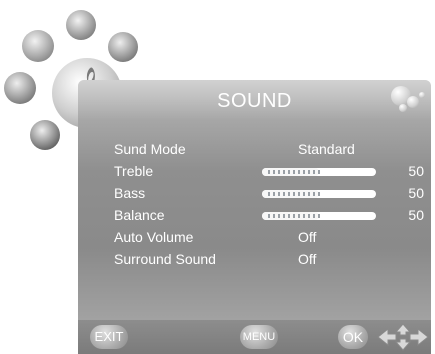  Describe the element at coordinates (416, 193) in the screenshot. I see `bass-value: 50` at that location.